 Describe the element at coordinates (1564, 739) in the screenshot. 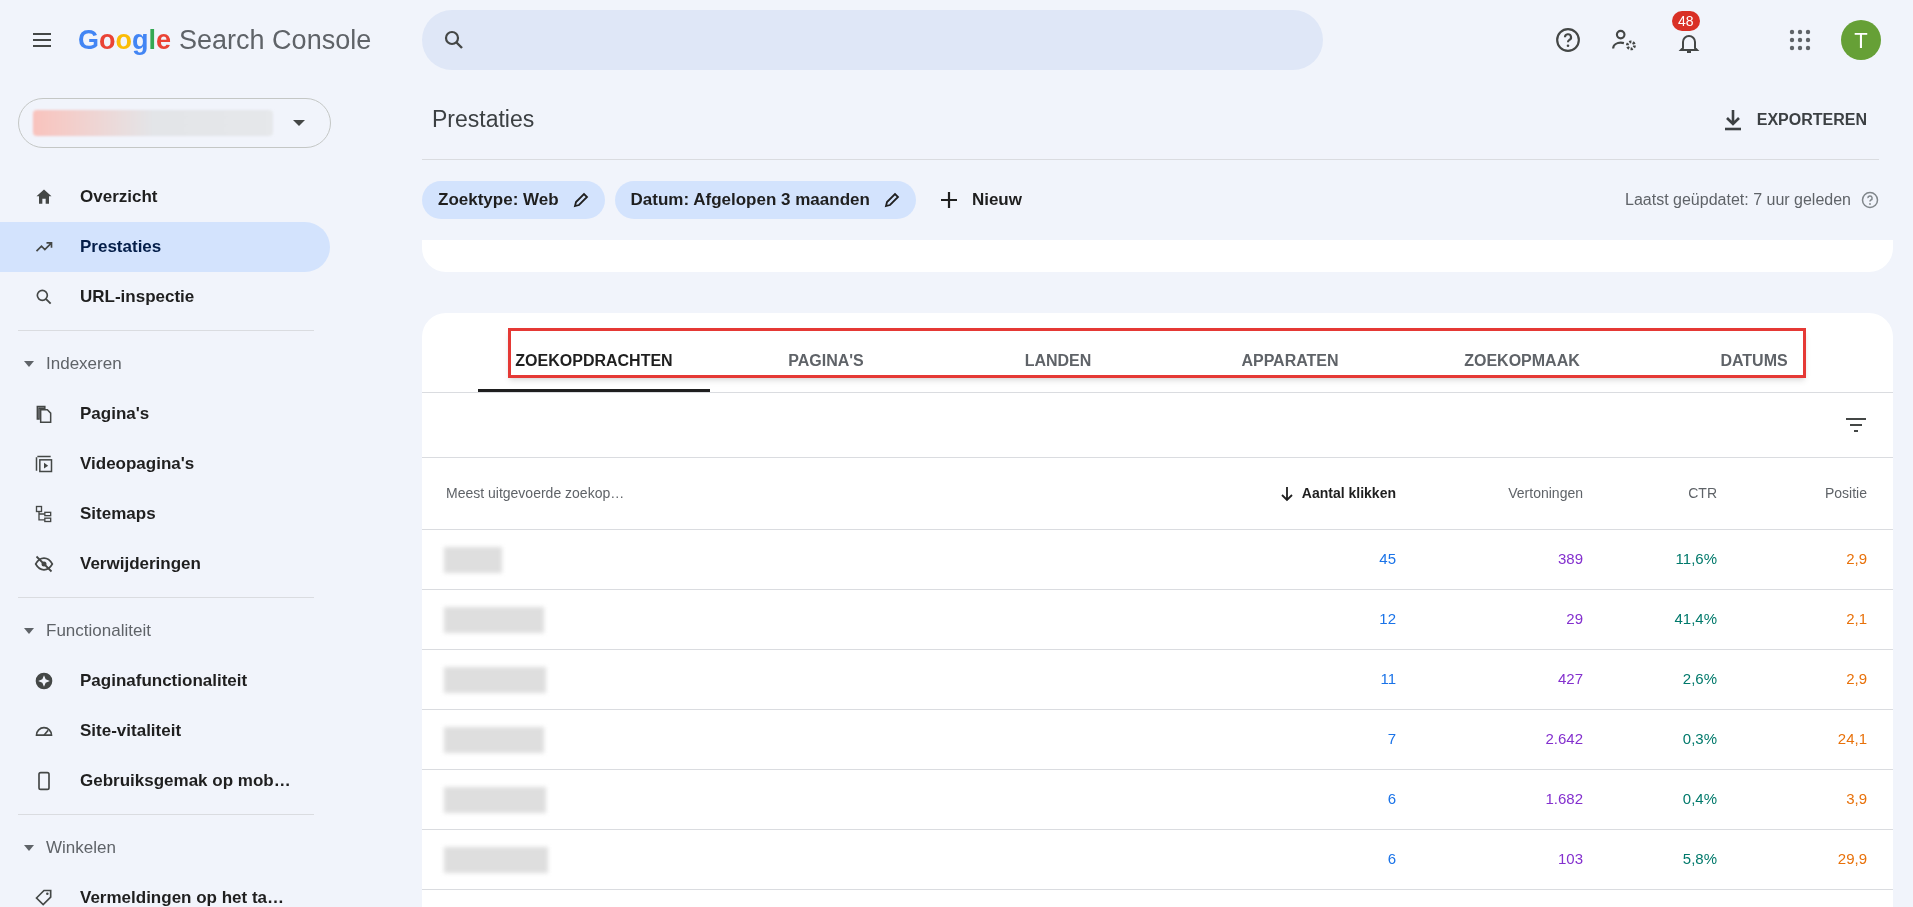

I see `table-cell: 2.642` at that location.